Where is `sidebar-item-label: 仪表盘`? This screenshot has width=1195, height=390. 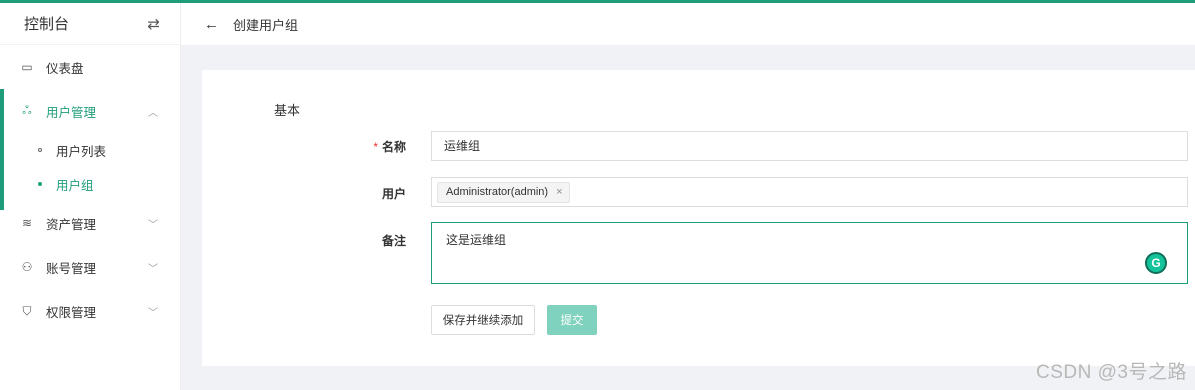 sidebar-item-label: 仪表盘 is located at coordinates (65, 68).